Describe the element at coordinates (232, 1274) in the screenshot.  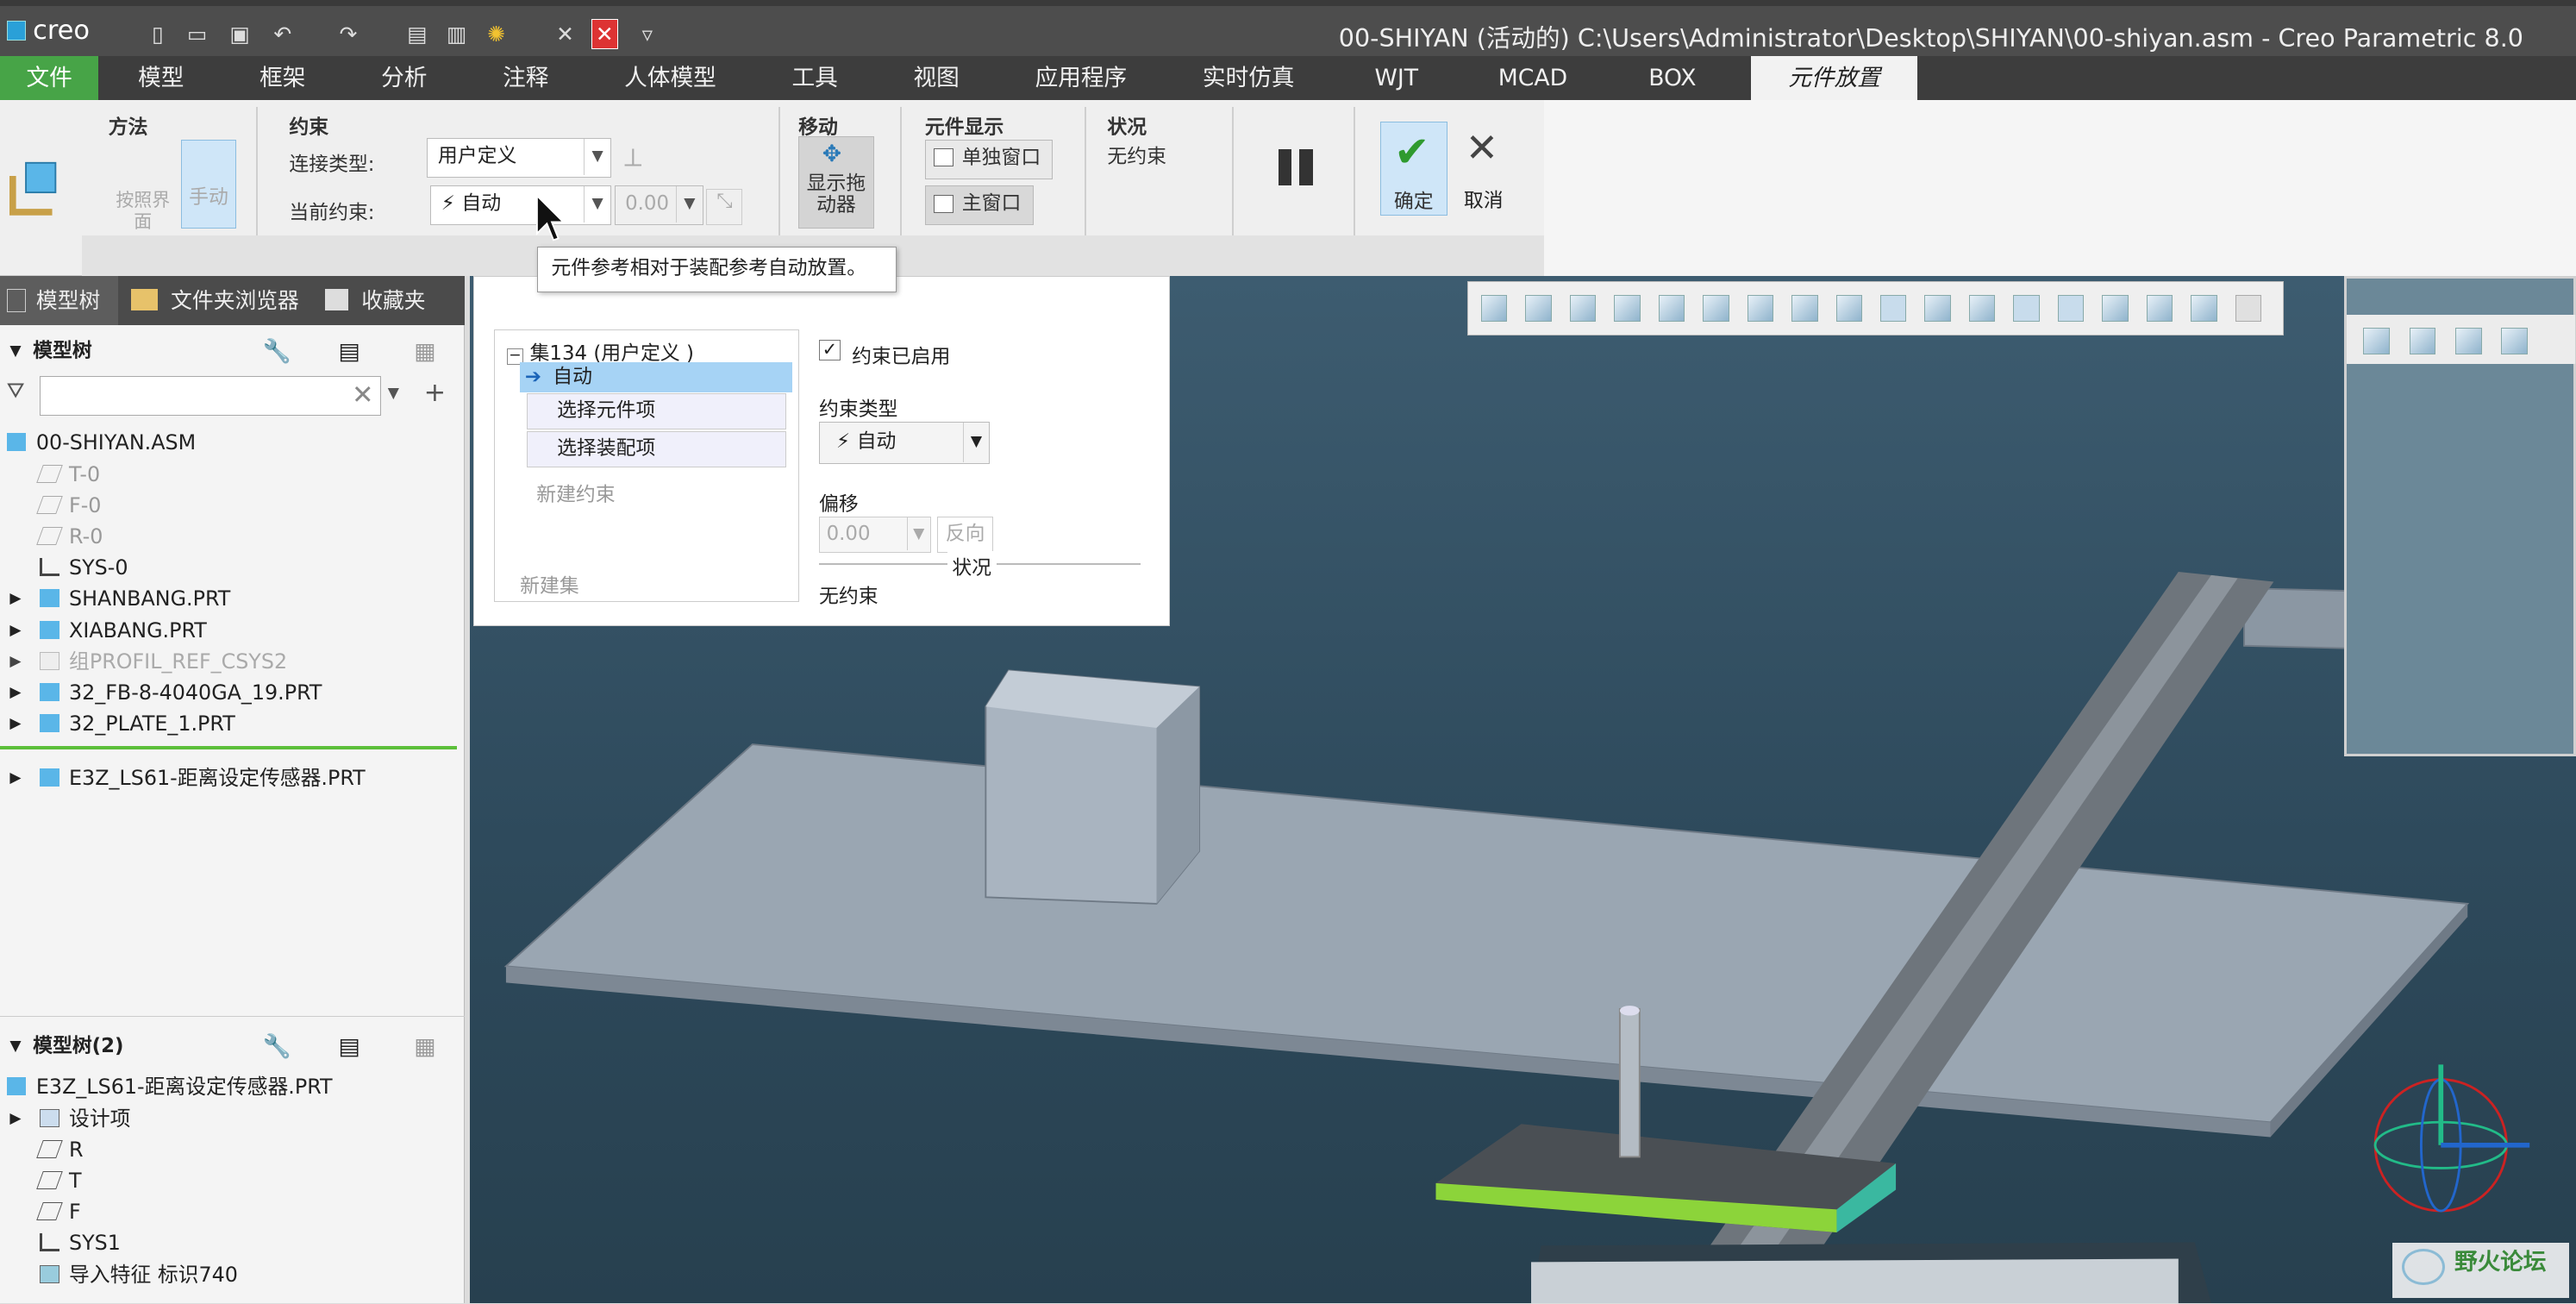
I see `tree2-item-import: 导入特征 标识740` at that location.